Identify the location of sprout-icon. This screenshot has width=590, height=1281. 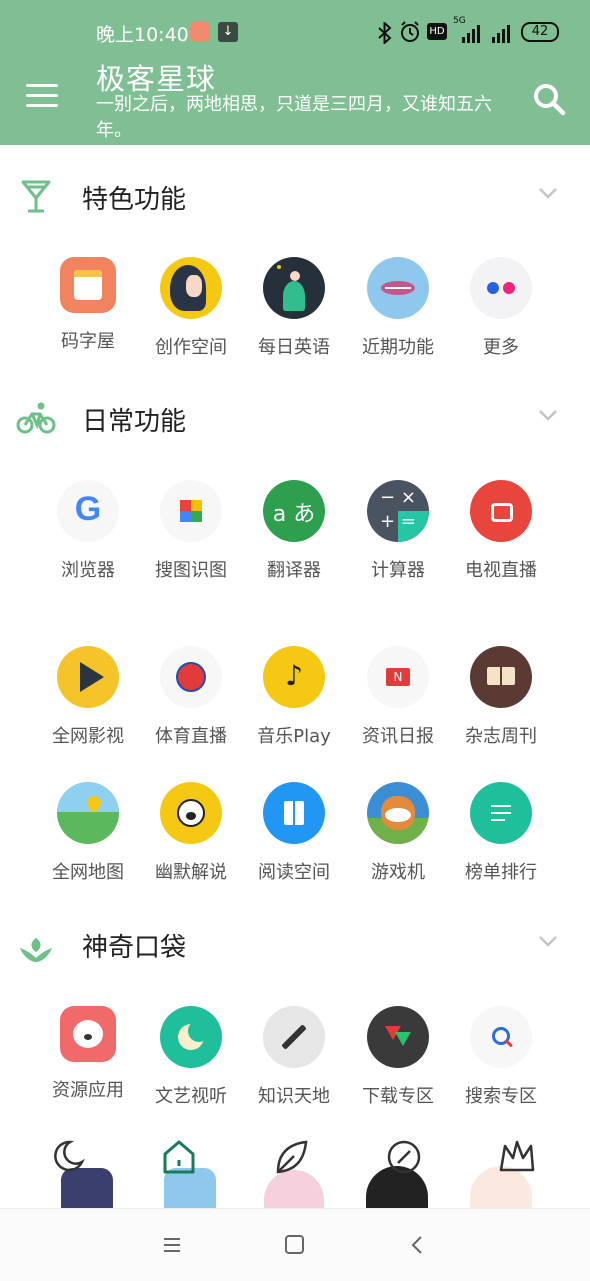
(36, 950).